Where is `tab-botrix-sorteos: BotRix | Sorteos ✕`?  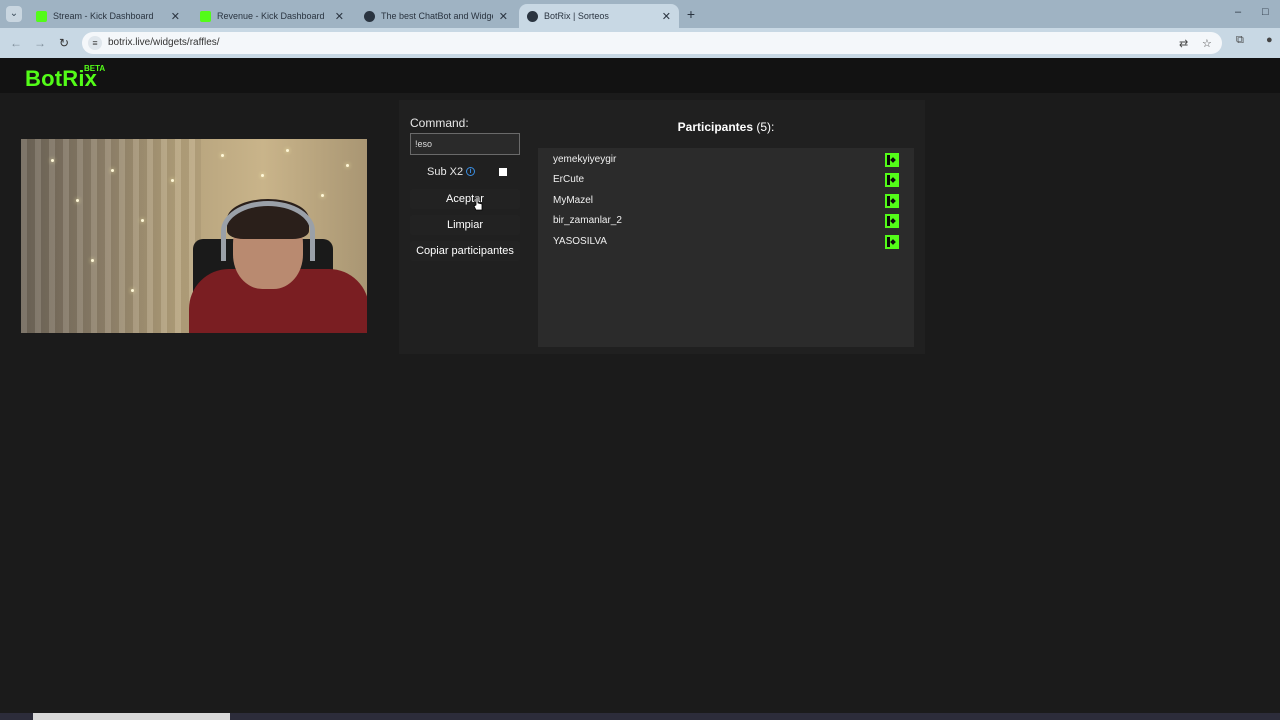
tab-botrix-sorteos: BotRix | Sorteos ✕ is located at coordinates (599, 16).